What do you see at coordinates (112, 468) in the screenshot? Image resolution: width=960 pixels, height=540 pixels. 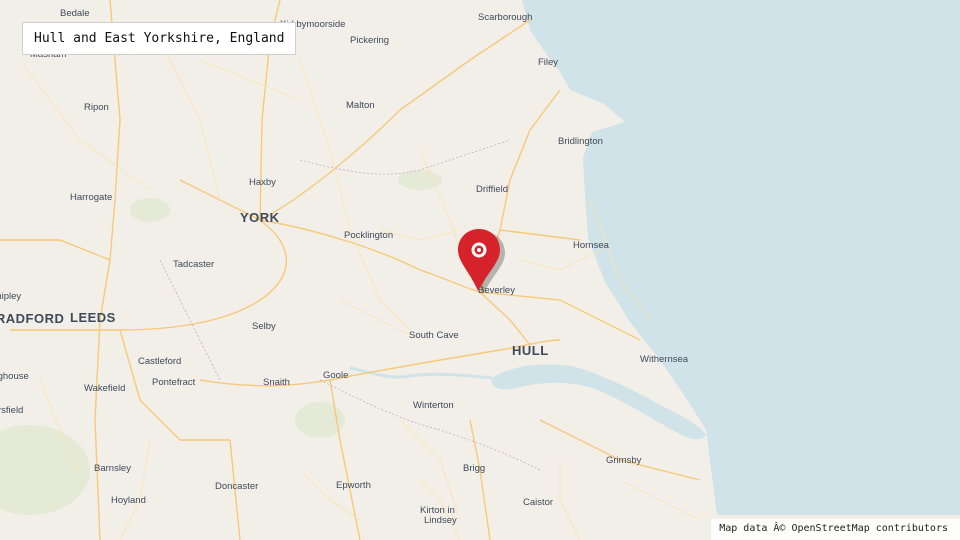 I see `place-barnsley: Barnsley` at bounding box center [112, 468].